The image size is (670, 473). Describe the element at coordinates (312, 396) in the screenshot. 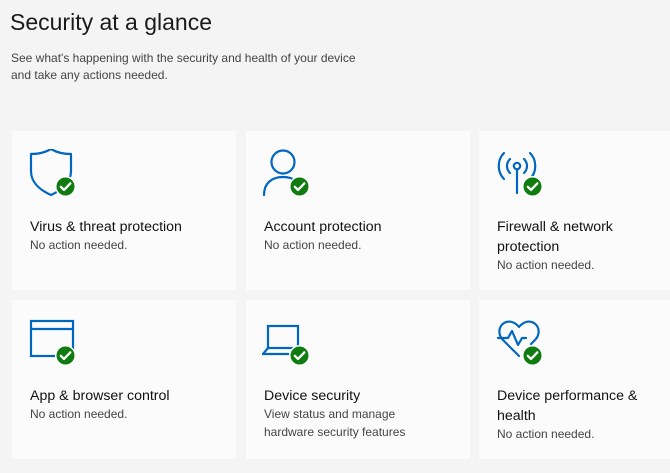

I see `card-title: Device security` at that location.